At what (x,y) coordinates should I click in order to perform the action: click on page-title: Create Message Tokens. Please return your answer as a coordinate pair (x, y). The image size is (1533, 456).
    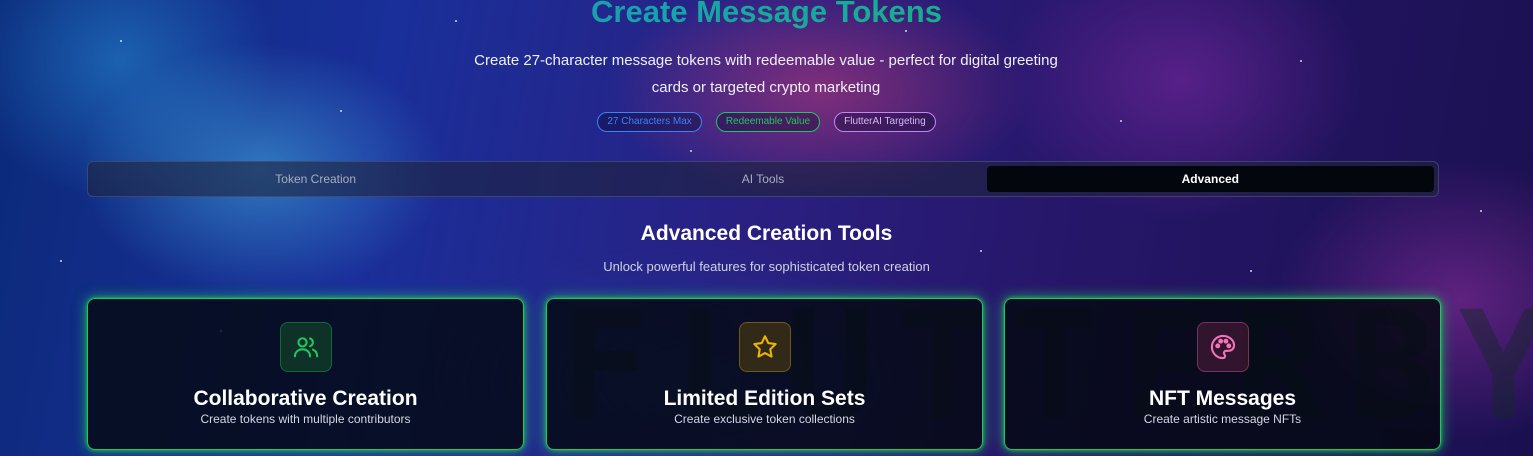
    Looking at the image, I should click on (766, 15).